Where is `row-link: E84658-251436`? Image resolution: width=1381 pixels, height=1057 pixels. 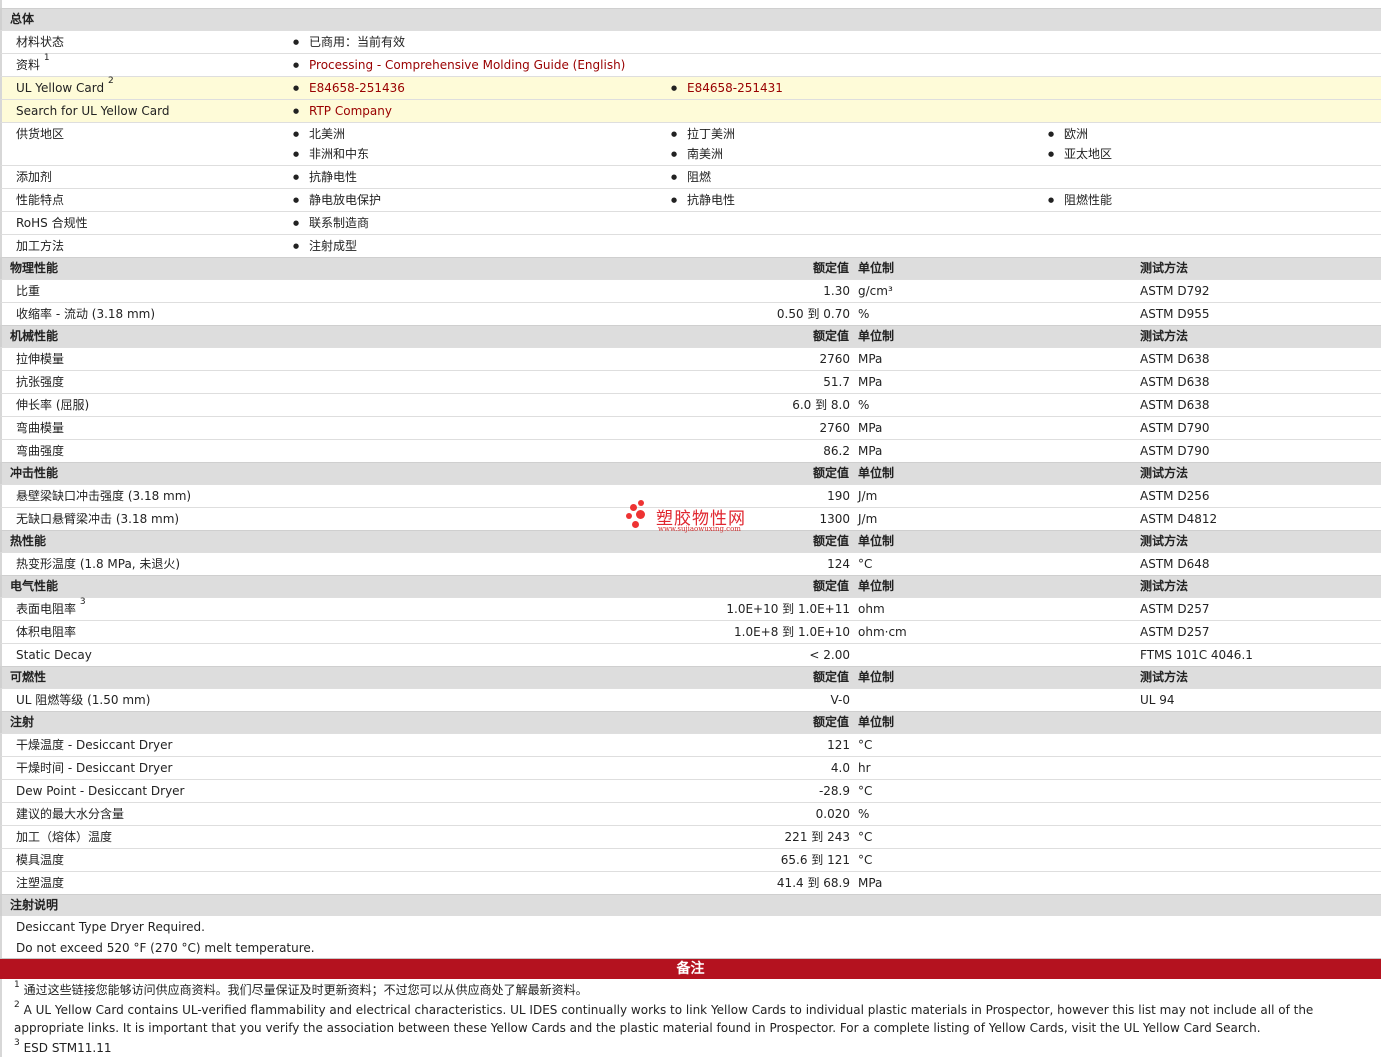
row-link: E84658-251436 is located at coordinates (349, 88).